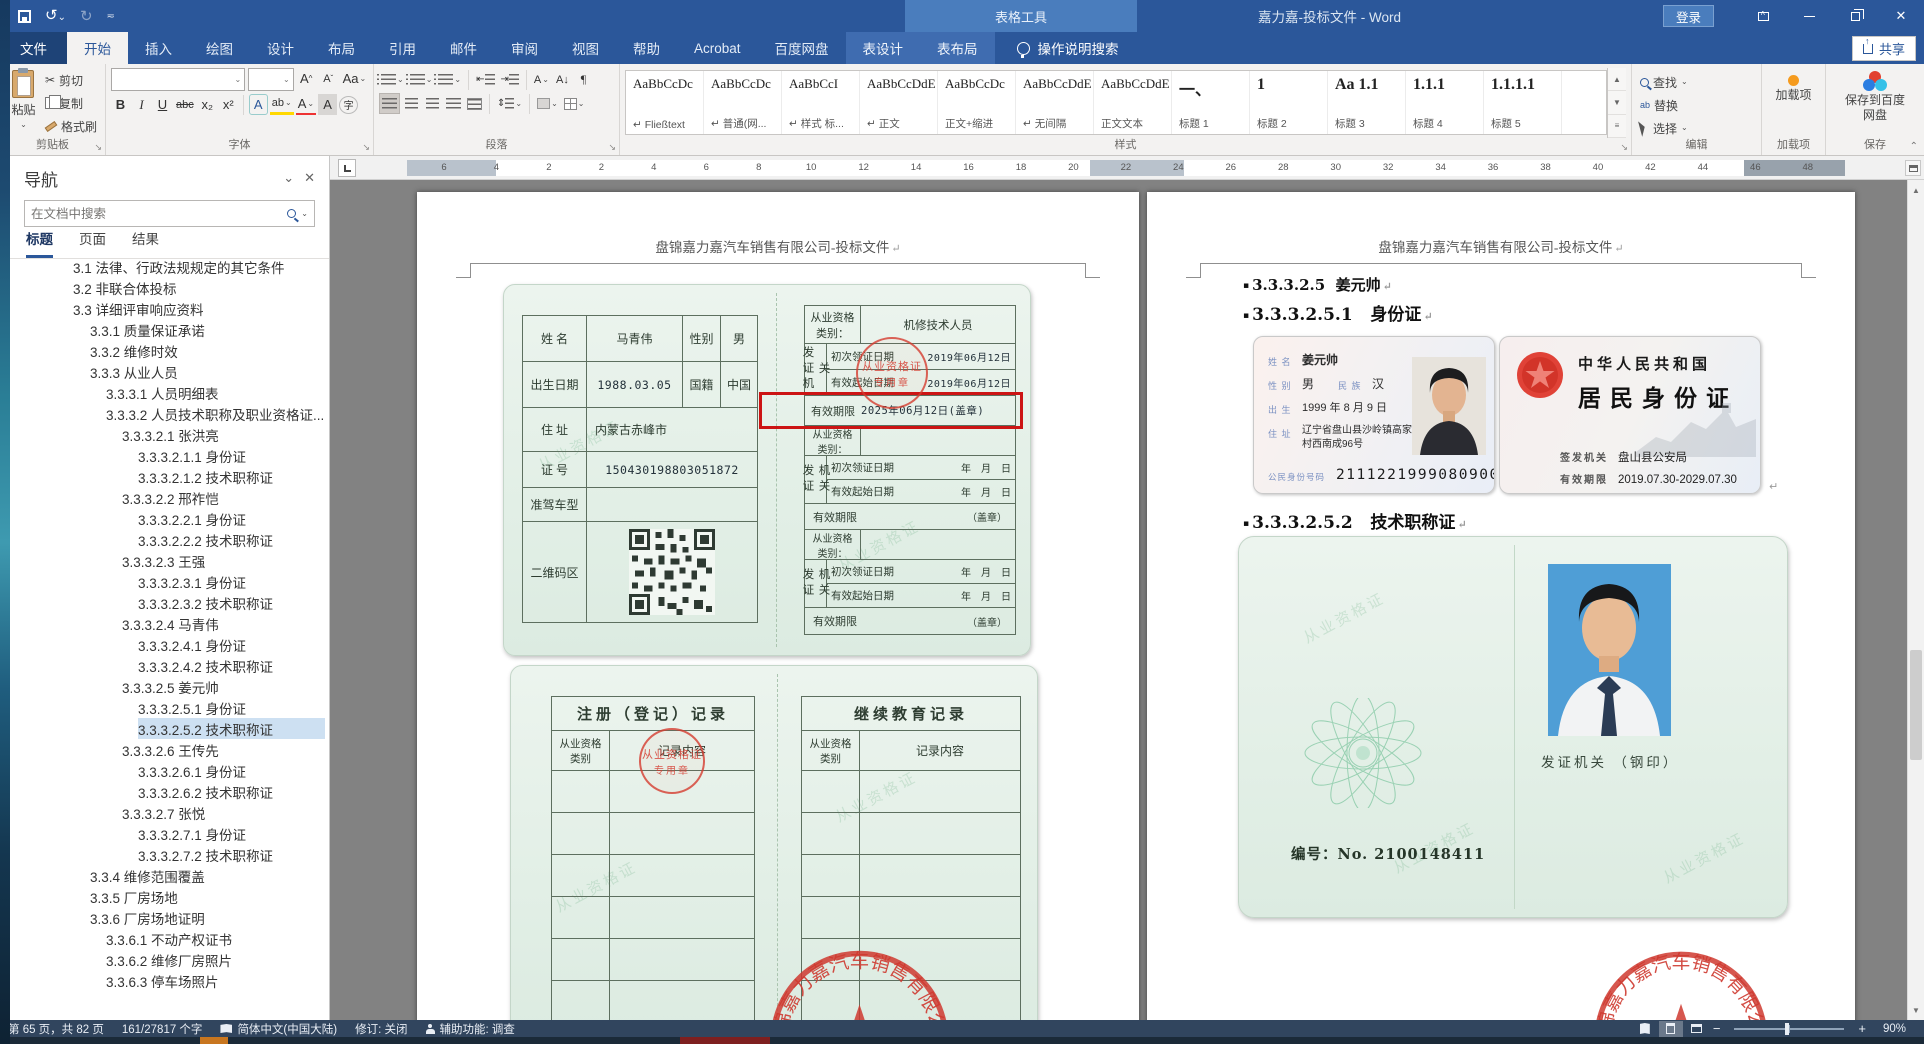 This screenshot has height=1044, width=1924. I want to click on zoom-slider, so click(1789, 1028).